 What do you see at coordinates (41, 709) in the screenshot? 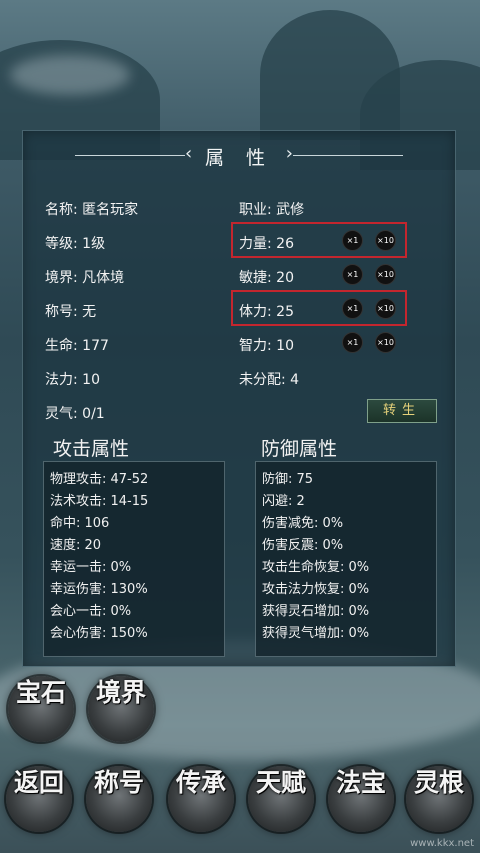
I see `gem-button: 宝石` at bounding box center [41, 709].